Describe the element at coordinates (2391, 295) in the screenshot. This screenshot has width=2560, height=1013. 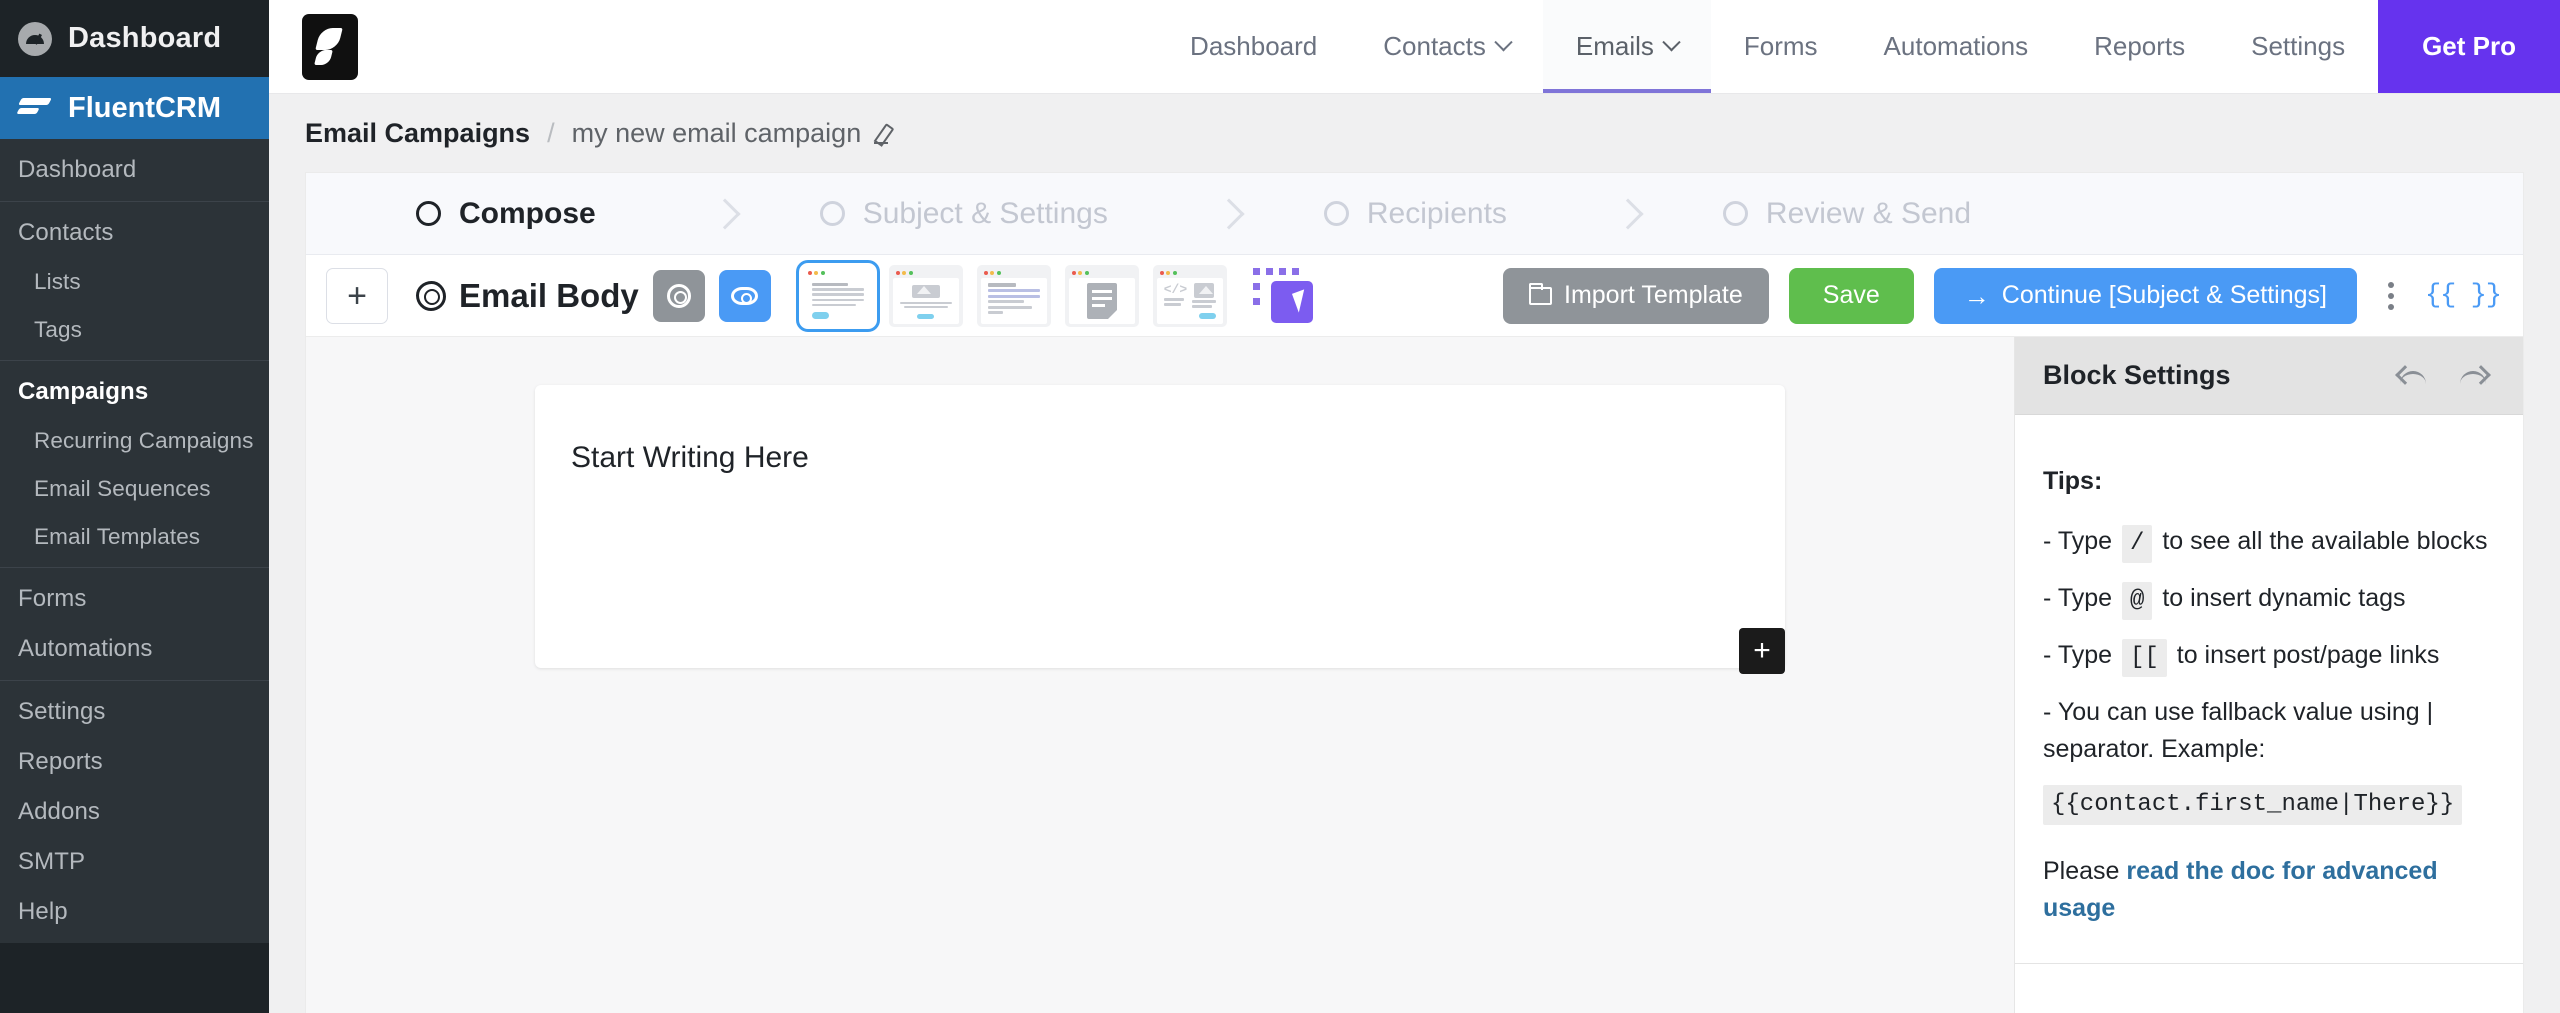
I see `more-options-icon` at that location.